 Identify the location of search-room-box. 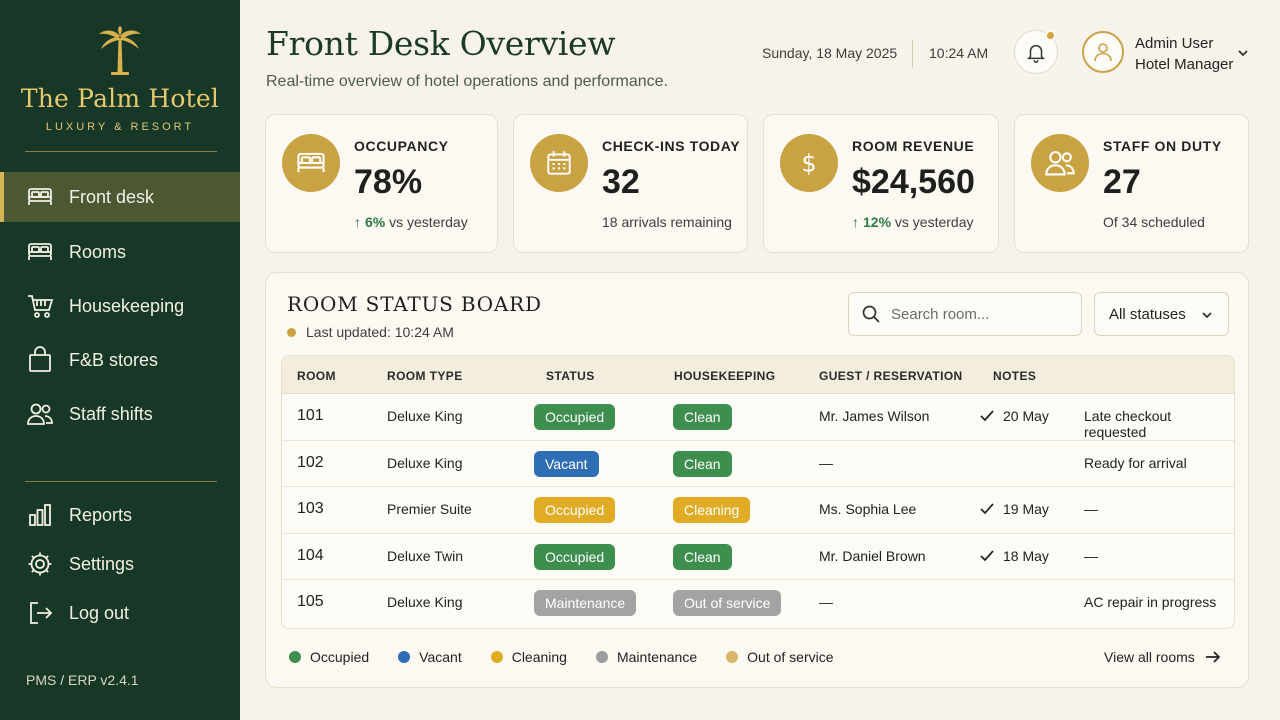
(965, 314).